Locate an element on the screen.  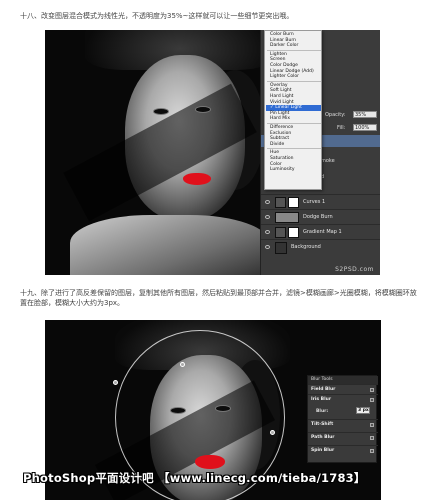
partial-layer-label: moke is located at coordinates (328, 161).